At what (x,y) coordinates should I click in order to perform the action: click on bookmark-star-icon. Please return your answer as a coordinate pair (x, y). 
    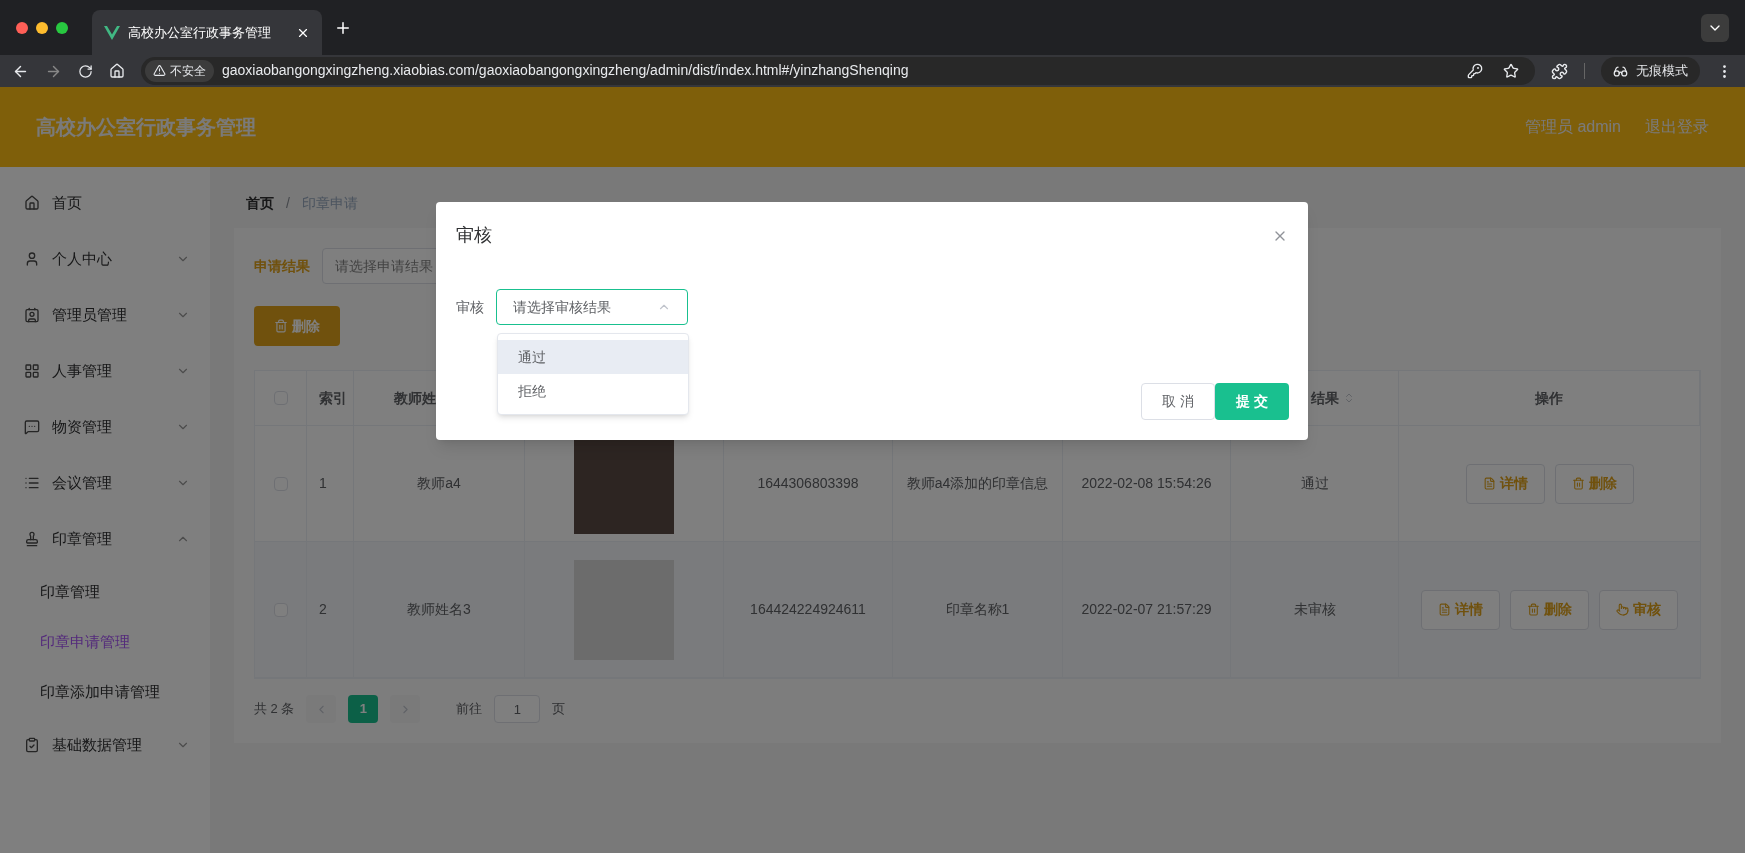
    Looking at the image, I should click on (1511, 70).